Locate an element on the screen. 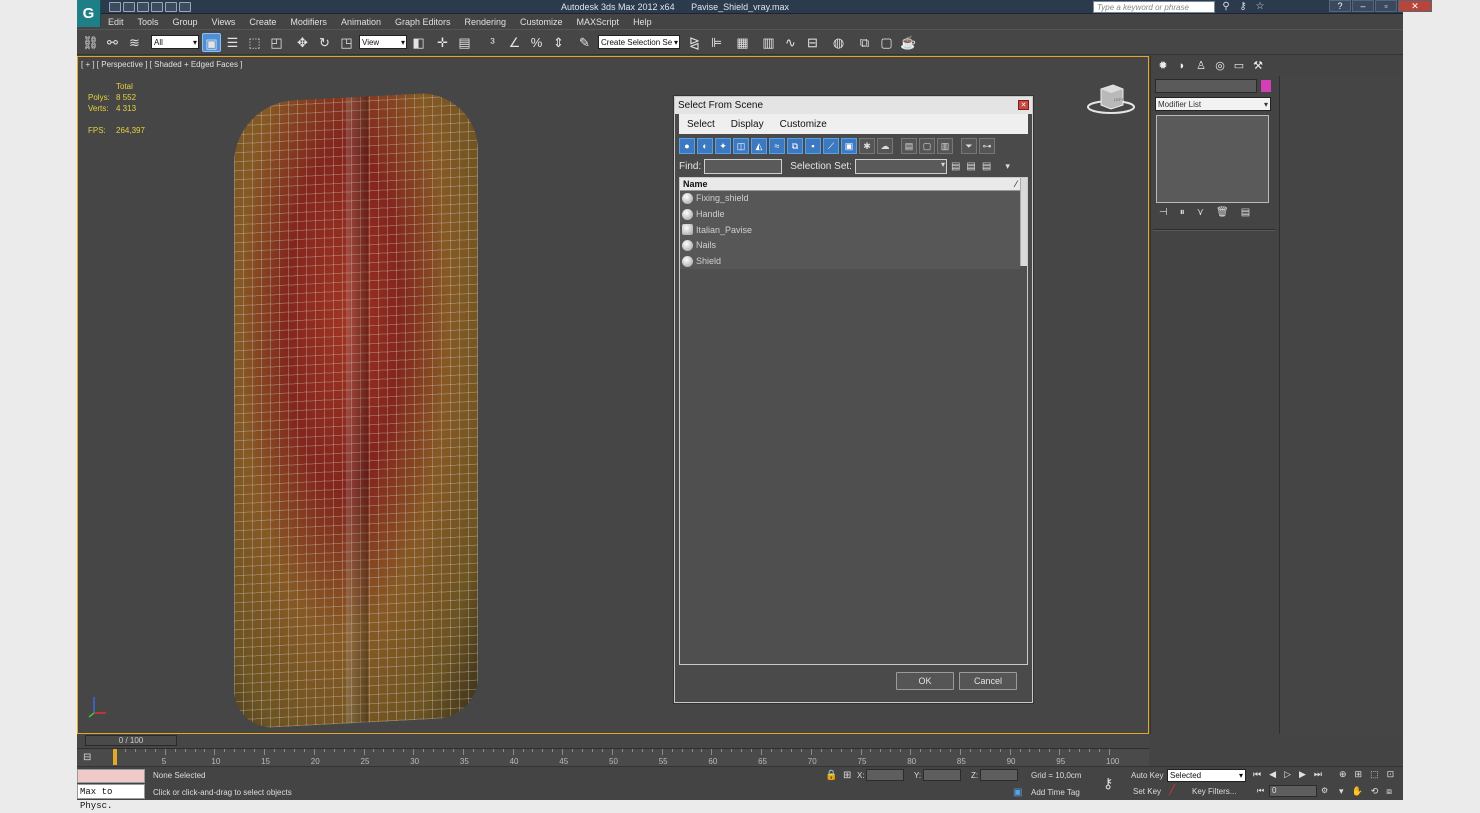 The height and width of the screenshot is (813, 1480). display-bones-icon: ⟋ is located at coordinates (831, 146).